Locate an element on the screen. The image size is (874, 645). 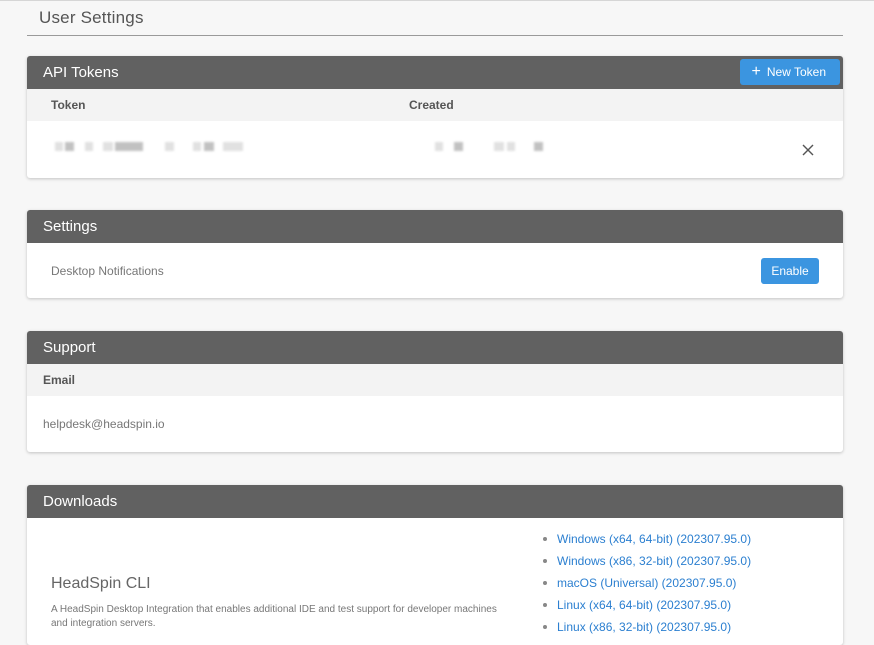
downloads-title: Downloads is located at coordinates (80, 501).